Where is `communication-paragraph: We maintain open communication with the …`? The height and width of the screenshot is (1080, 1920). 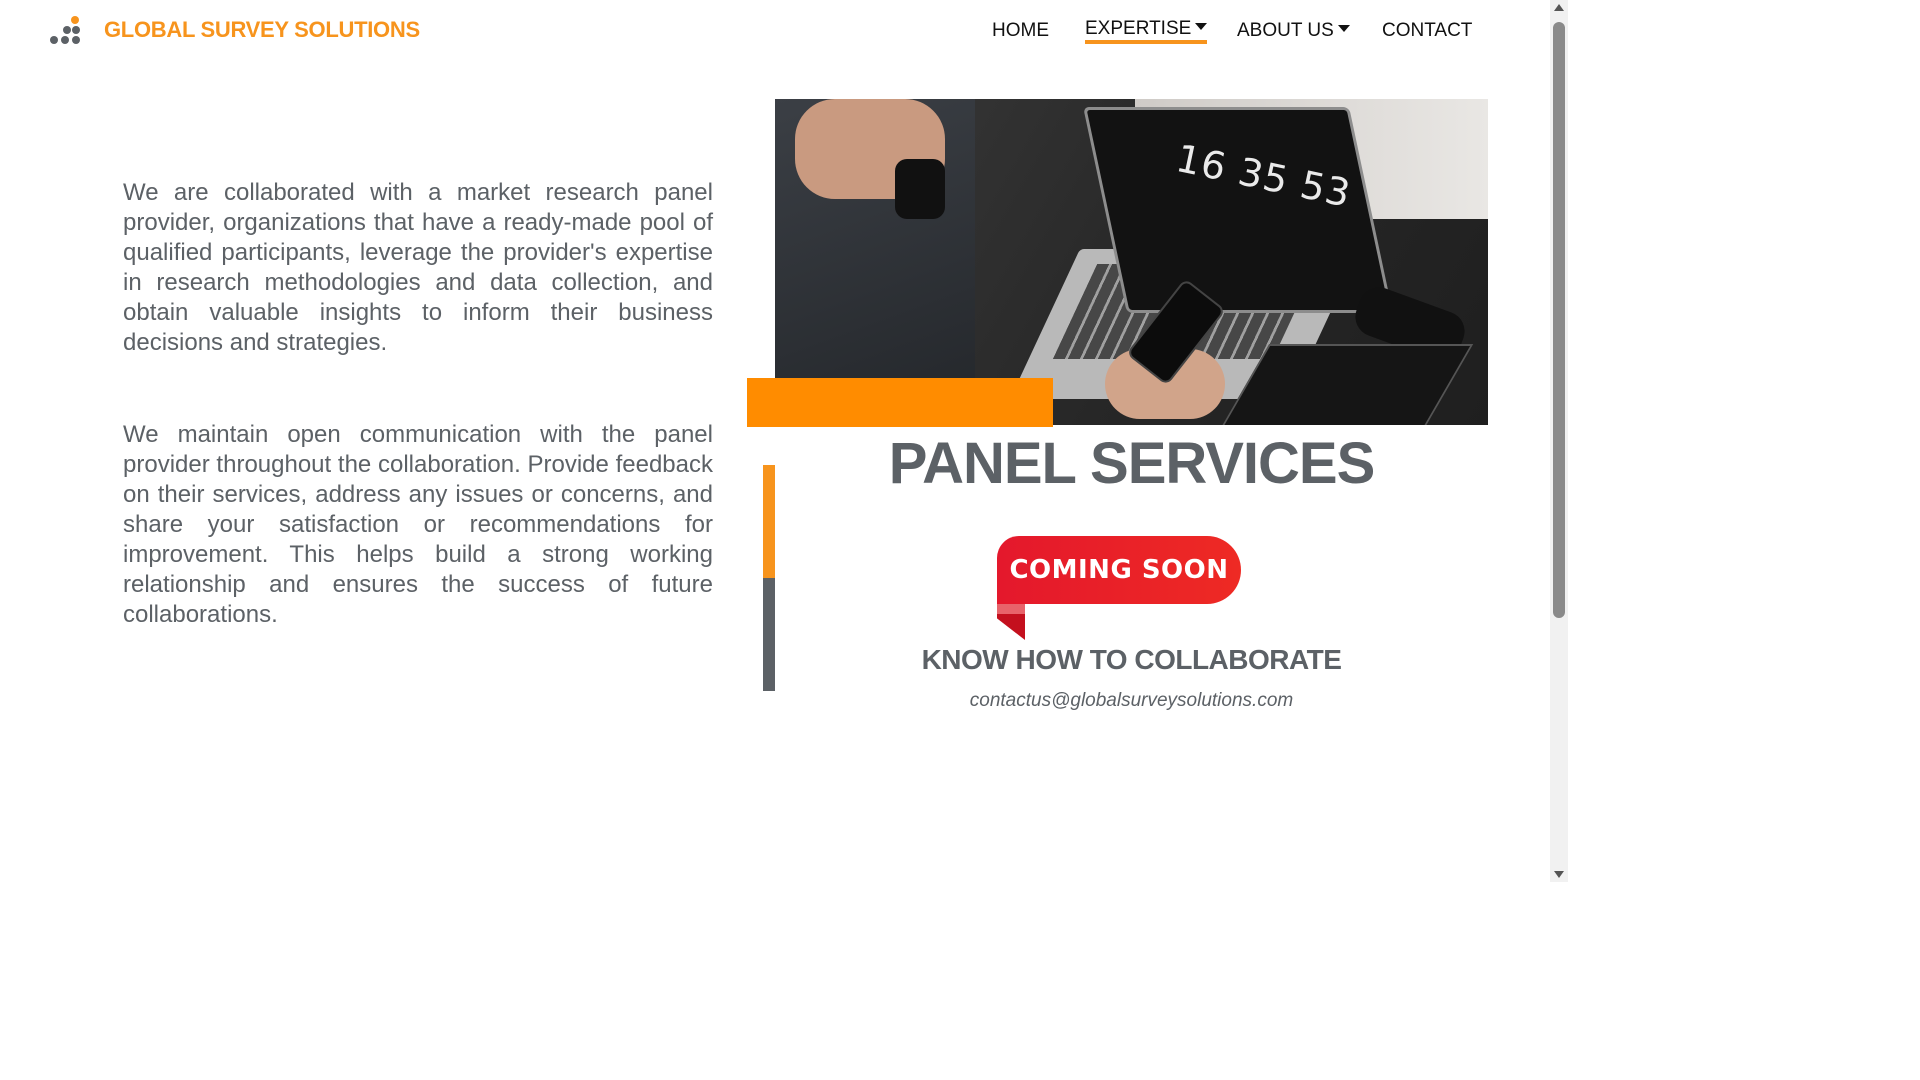
communication-paragraph: We maintain open communication with the … is located at coordinates (418, 524).